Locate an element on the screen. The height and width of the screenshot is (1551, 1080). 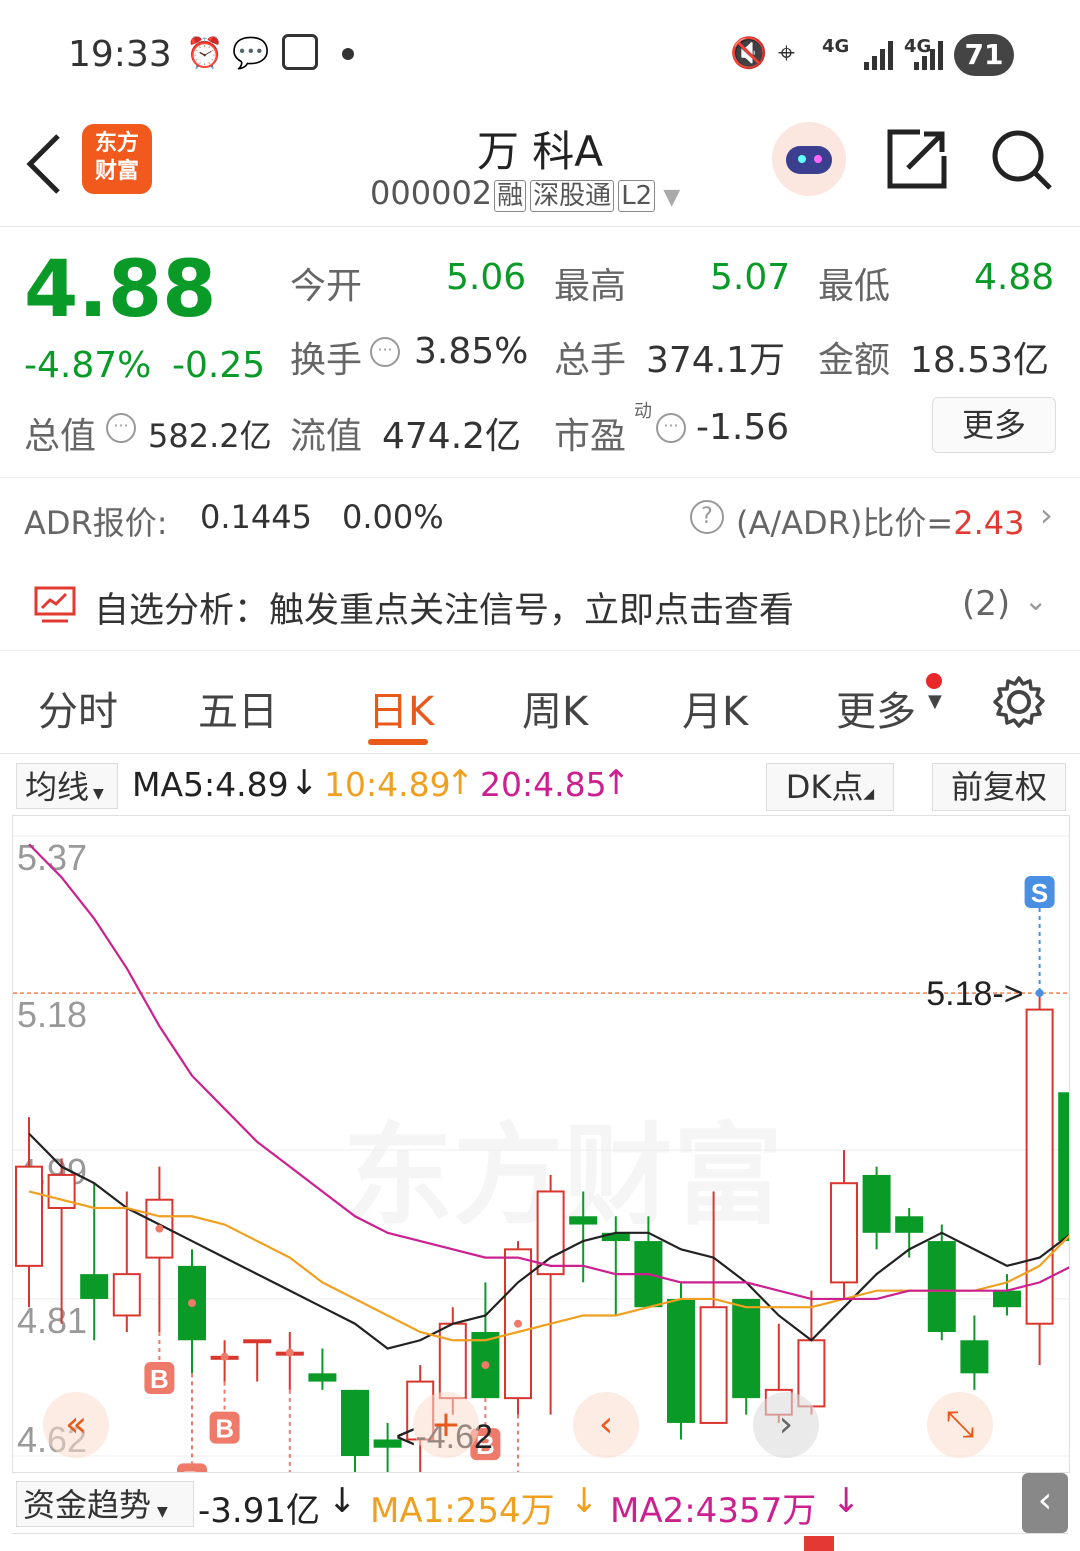
open-label: 今开 is located at coordinates (326, 286).